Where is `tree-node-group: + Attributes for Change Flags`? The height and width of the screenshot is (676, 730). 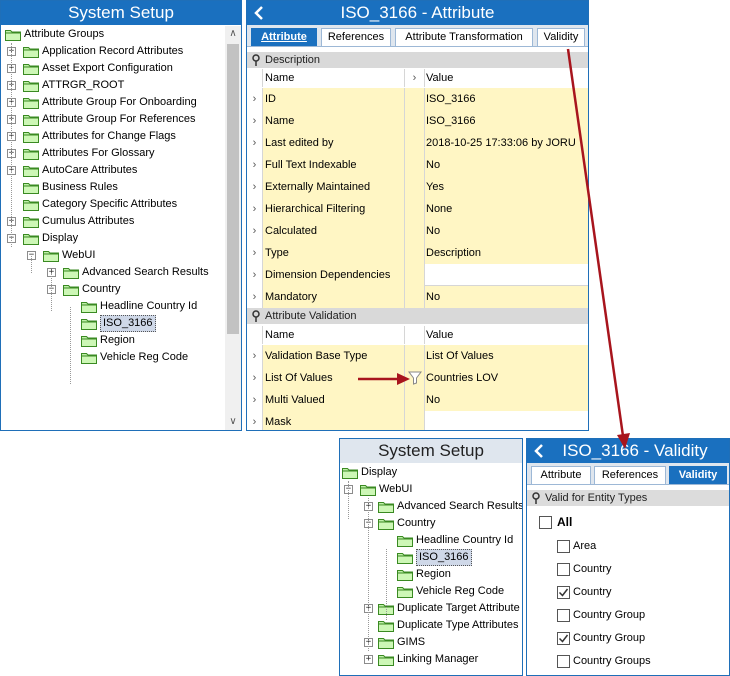
tree-node-group: + Attributes for Change Flags is located at coordinates (113, 136).